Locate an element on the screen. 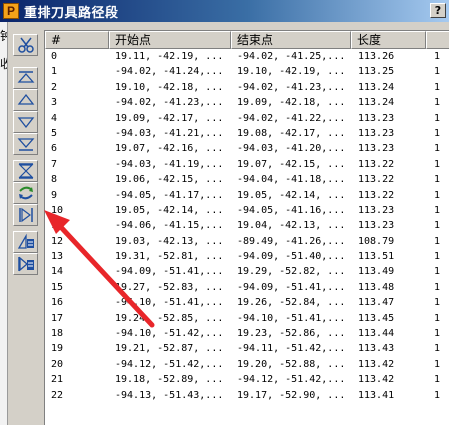 This screenshot has width=449, height=425. column-header-start-point: 开始点 is located at coordinates (170, 40).